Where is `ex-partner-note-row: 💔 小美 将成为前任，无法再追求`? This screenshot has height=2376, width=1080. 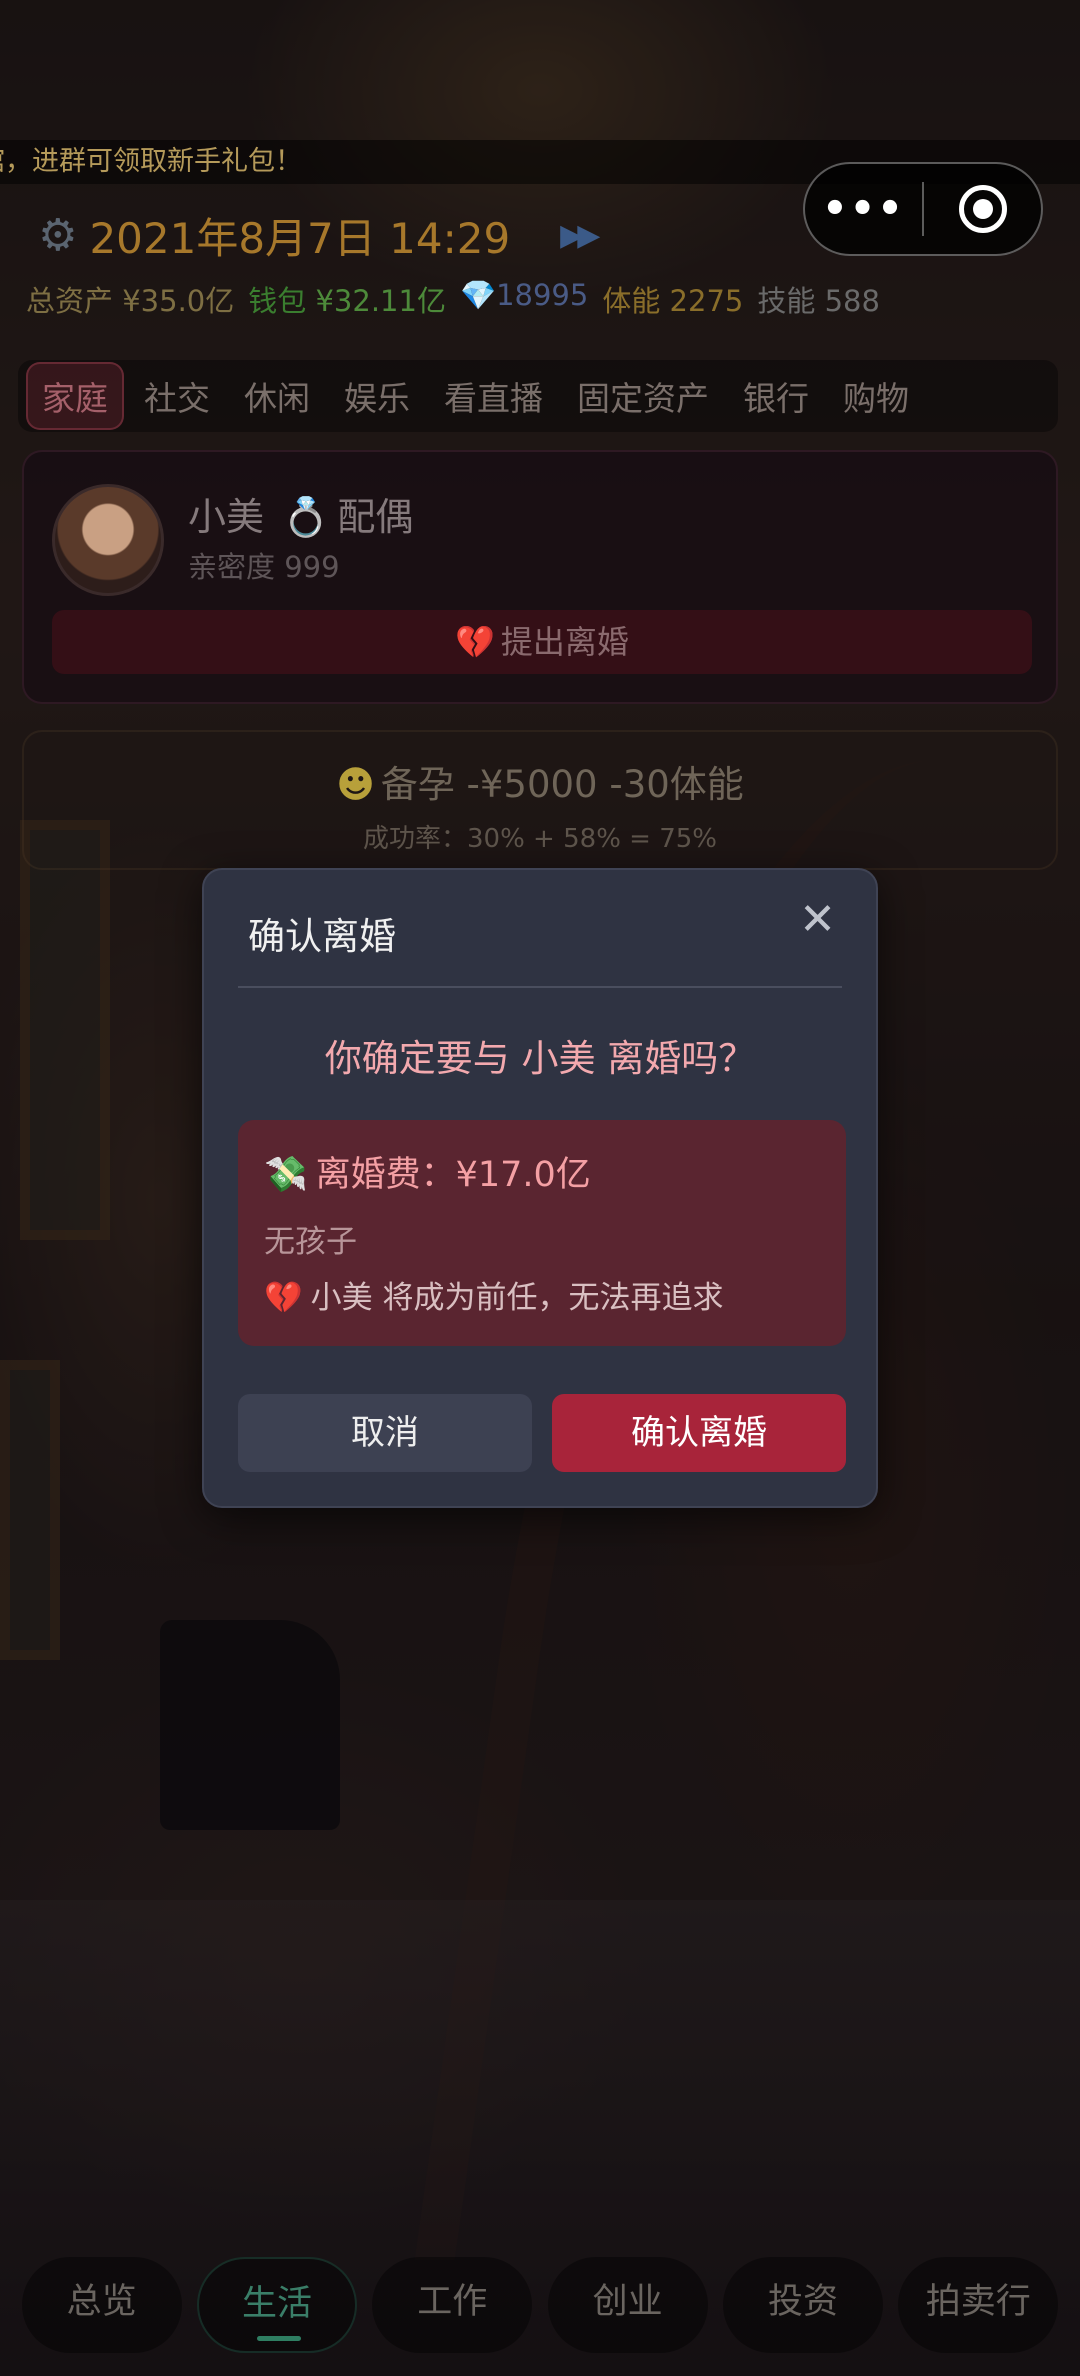 ex-partner-note-row: 💔 小美 将成为前任，无法再追求 is located at coordinates (493, 1294).